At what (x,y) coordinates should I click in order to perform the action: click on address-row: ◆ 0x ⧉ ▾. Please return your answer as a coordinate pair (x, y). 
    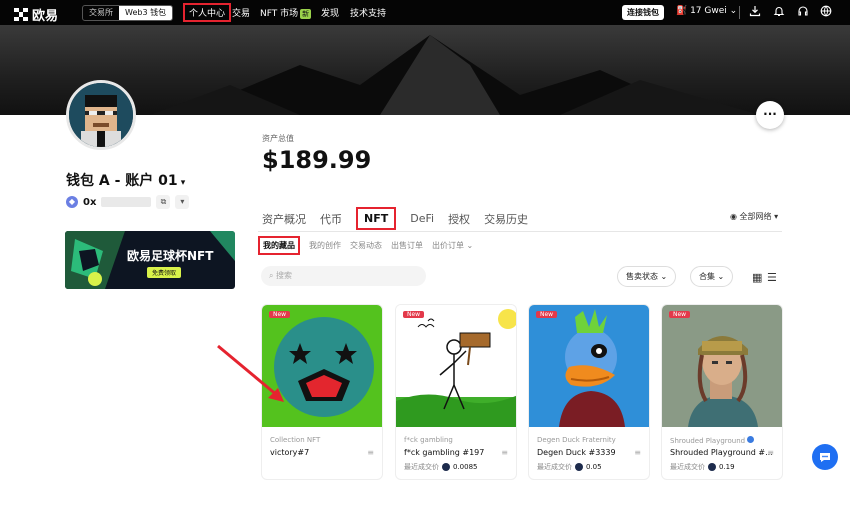
    Looking at the image, I should click on (128, 202).